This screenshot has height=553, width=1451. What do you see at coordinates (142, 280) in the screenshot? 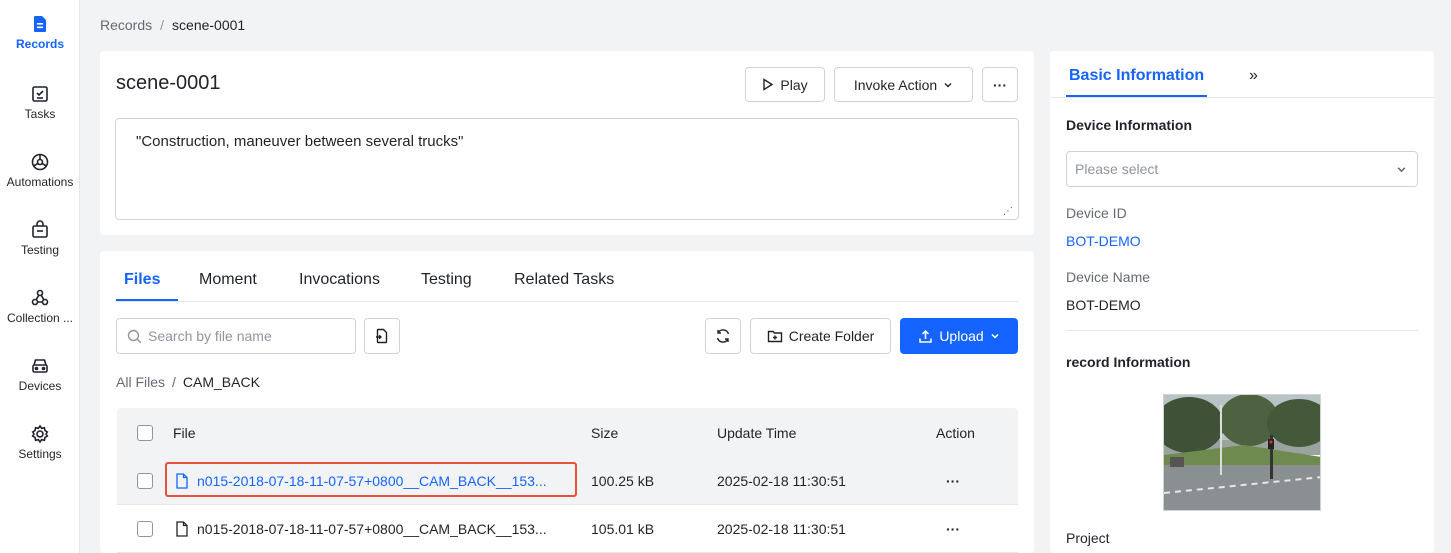
I see `tab-files: Files` at bounding box center [142, 280].